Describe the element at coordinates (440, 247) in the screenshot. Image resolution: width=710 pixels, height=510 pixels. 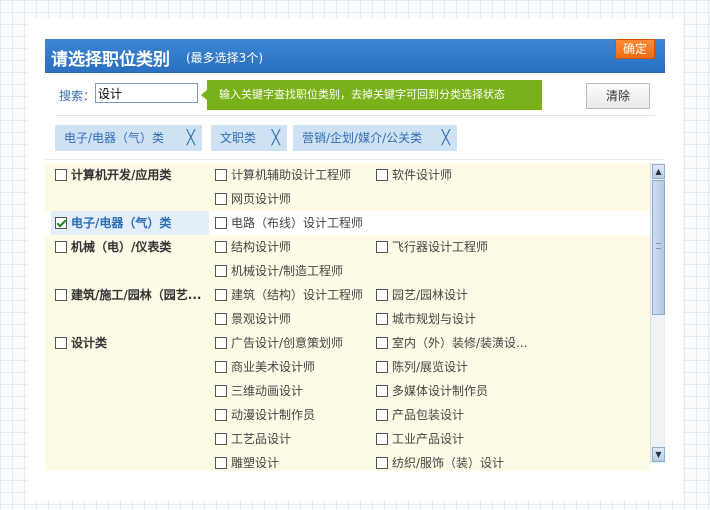
I see `category-option-label: 飞行器设计工程师` at that location.